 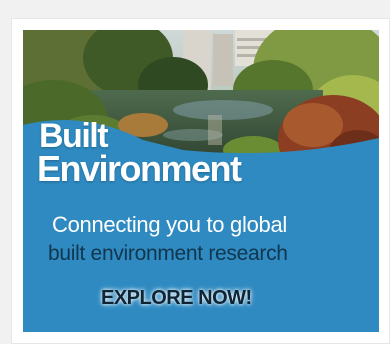 I want to click on tagline-line2: built environment research, so click(x=168, y=253).